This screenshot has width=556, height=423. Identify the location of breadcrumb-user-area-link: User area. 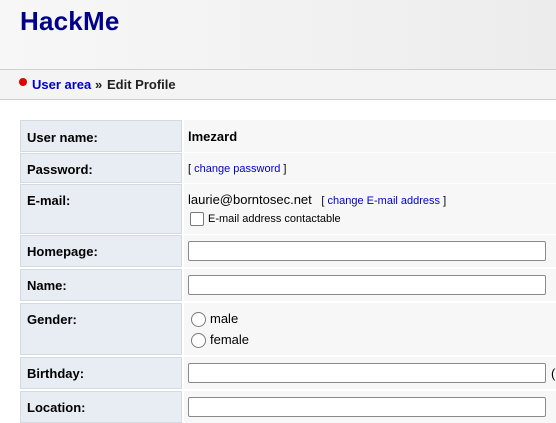
(61, 84).